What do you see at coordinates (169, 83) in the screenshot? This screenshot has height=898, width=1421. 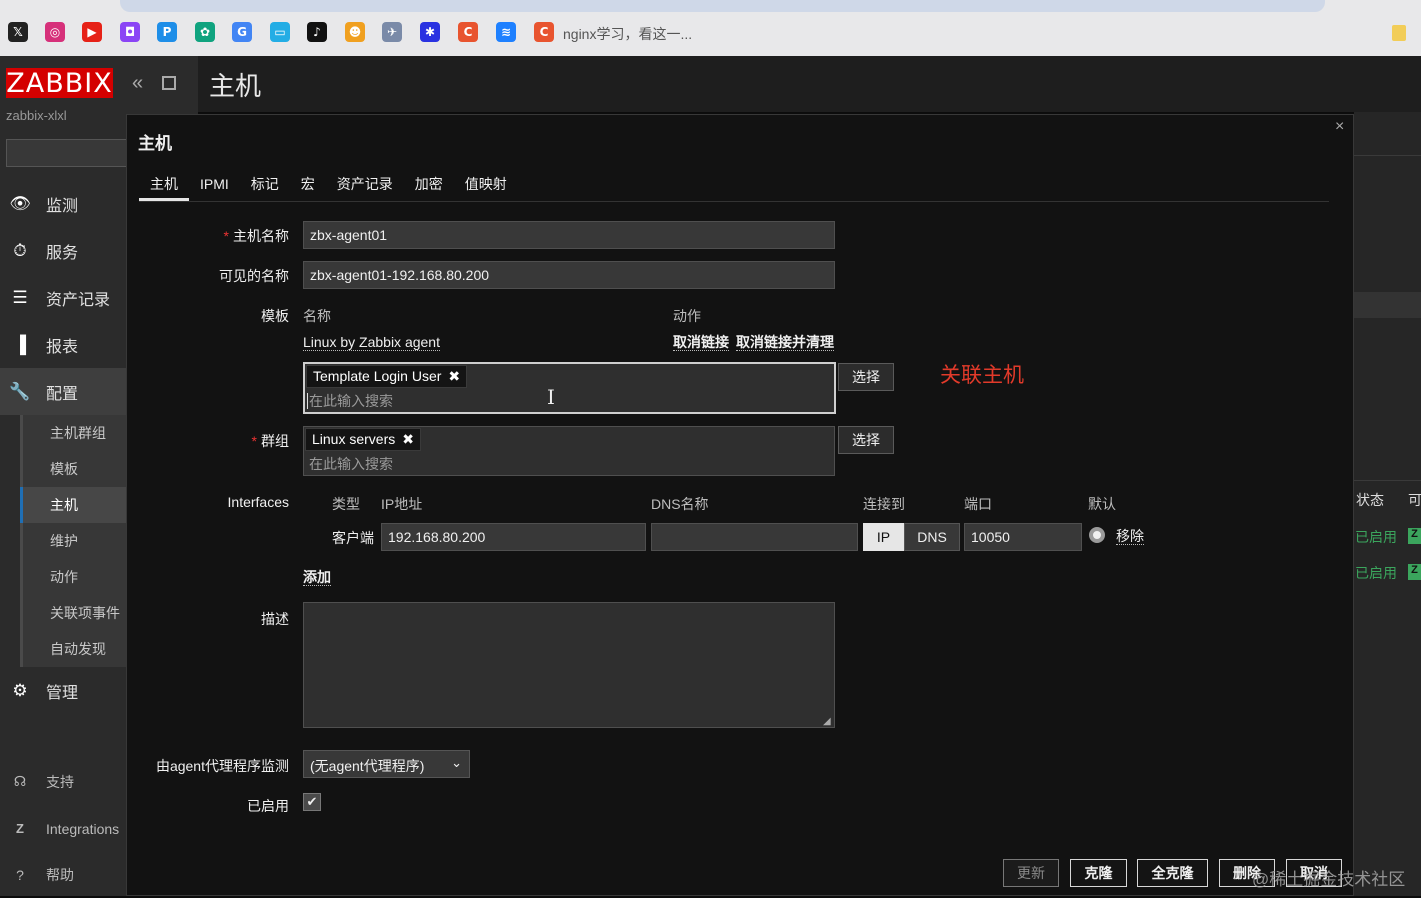 I see `kiosk-mode-icon` at bounding box center [169, 83].